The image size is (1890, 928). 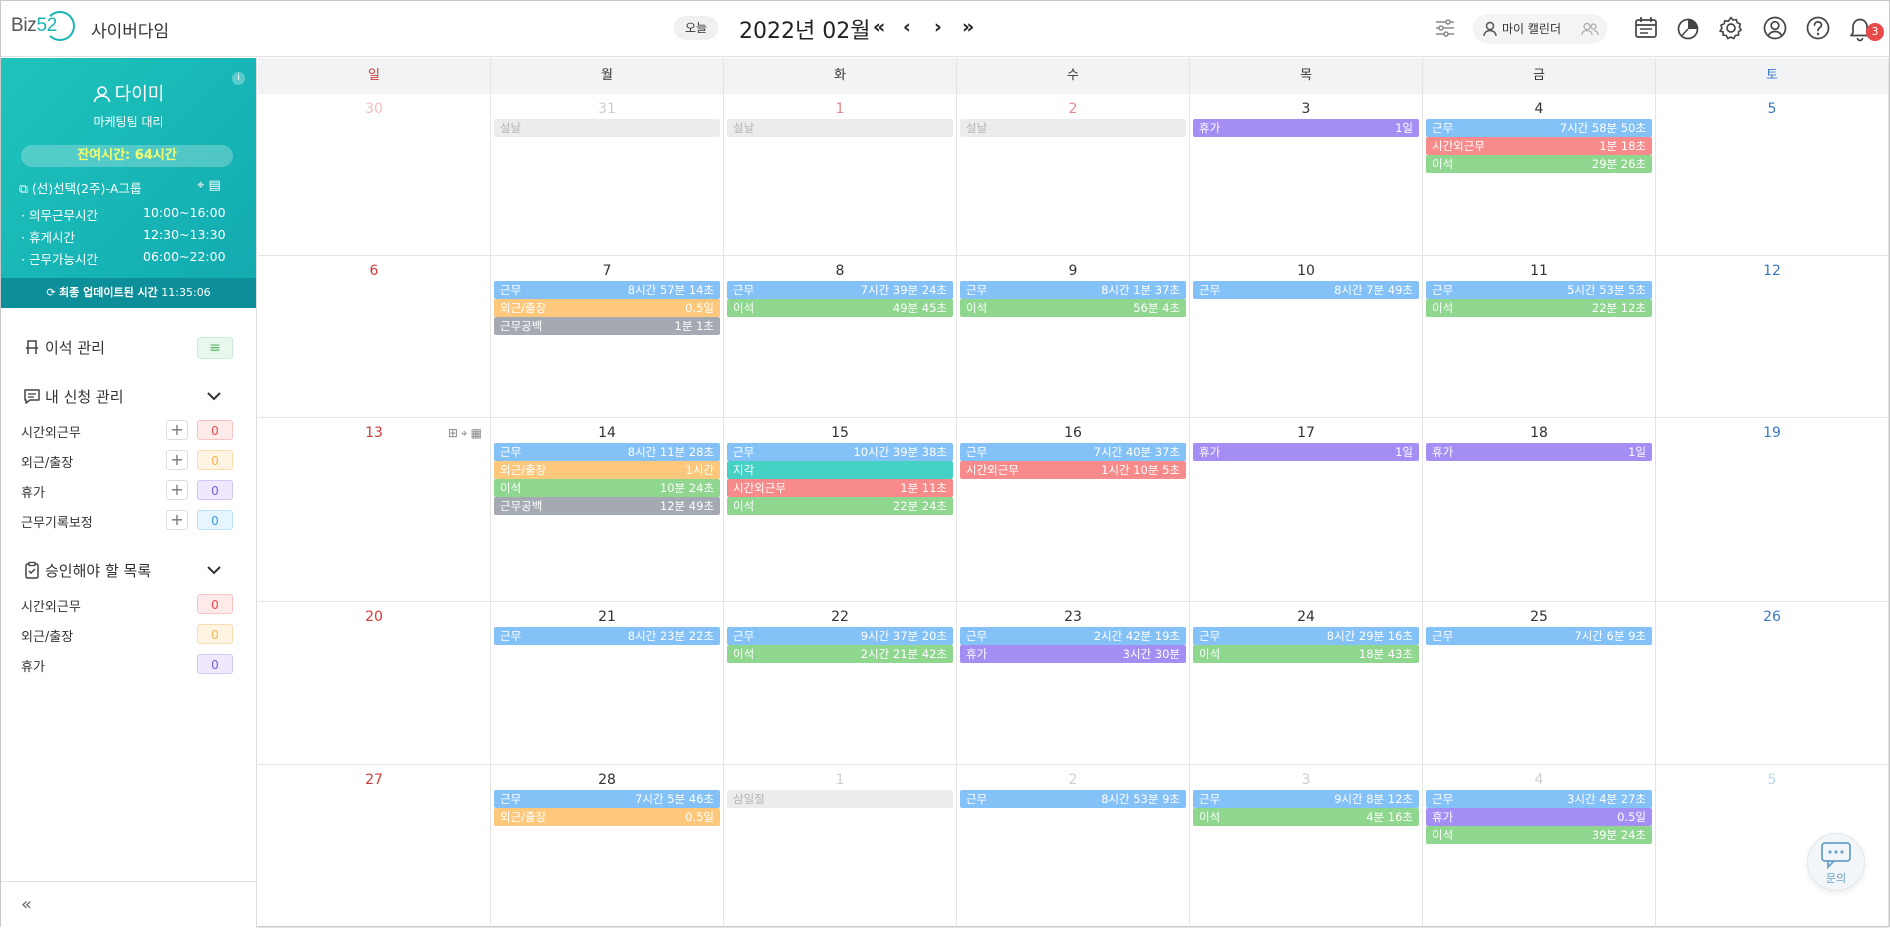 What do you see at coordinates (1539, 510) in the screenshot?
I see `day-cell: 18 휴가 1일` at bounding box center [1539, 510].